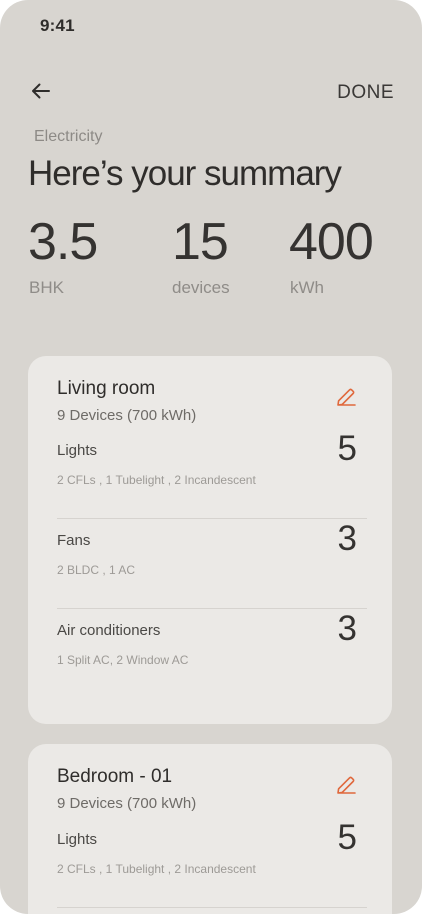  What do you see at coordinates (331, 242) in the screenshot?
I see `stat-kwh-value: 400` at bounding box center [331, 242].